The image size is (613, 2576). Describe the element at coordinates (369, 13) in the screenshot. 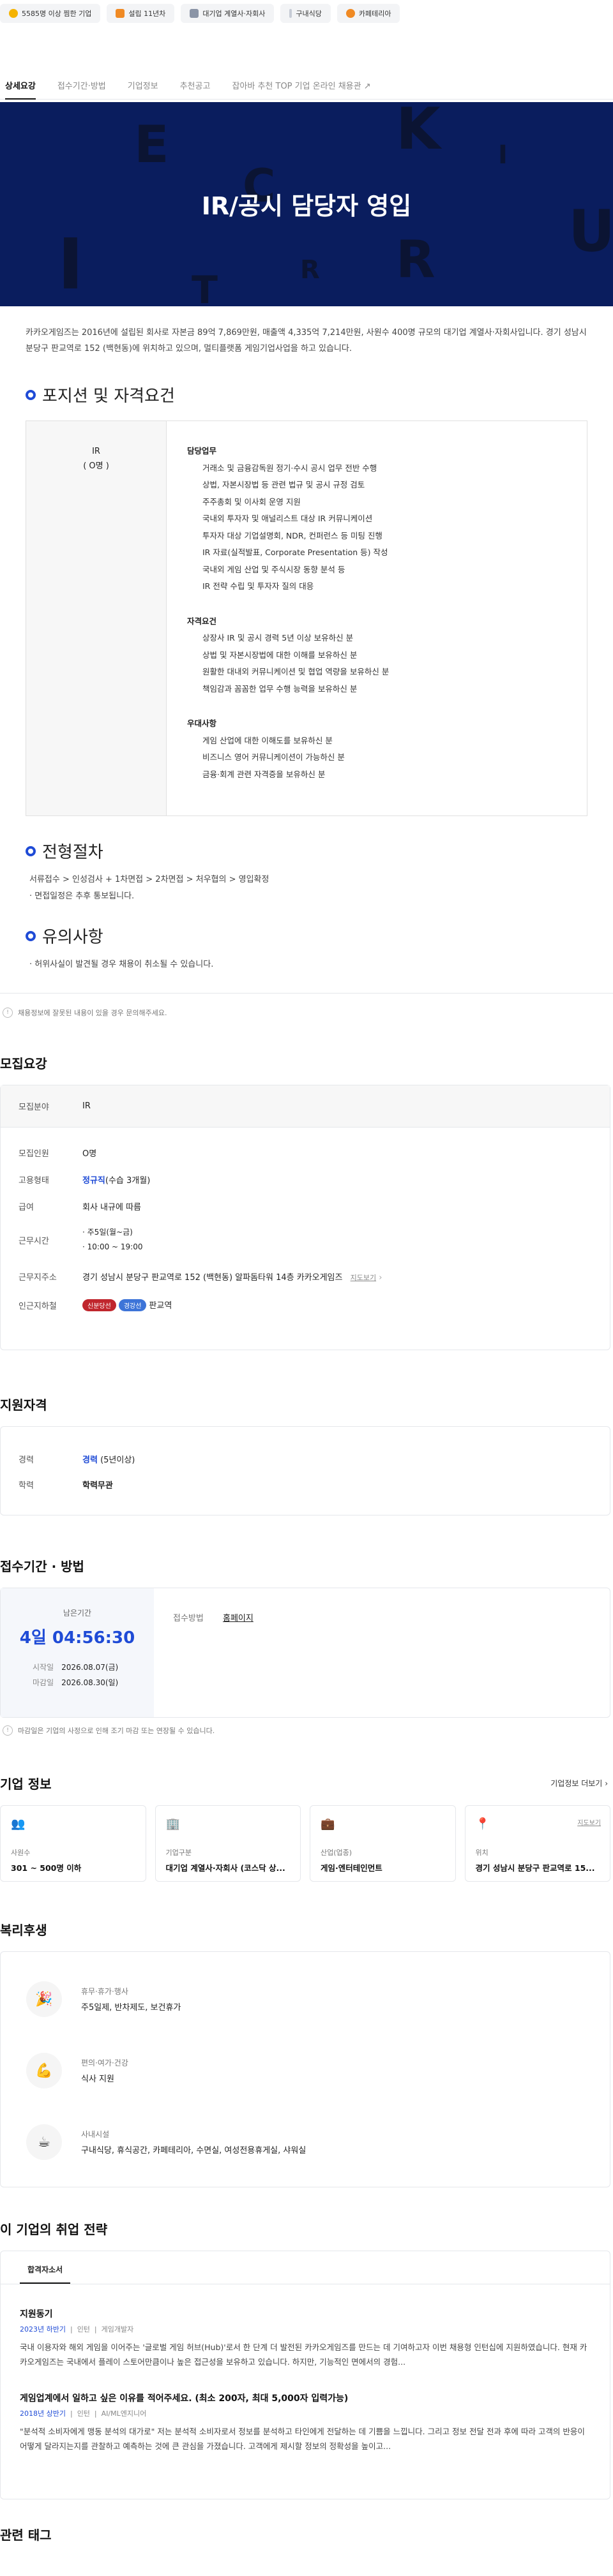

I see `chip-cafe: 카페테리아` at that location.